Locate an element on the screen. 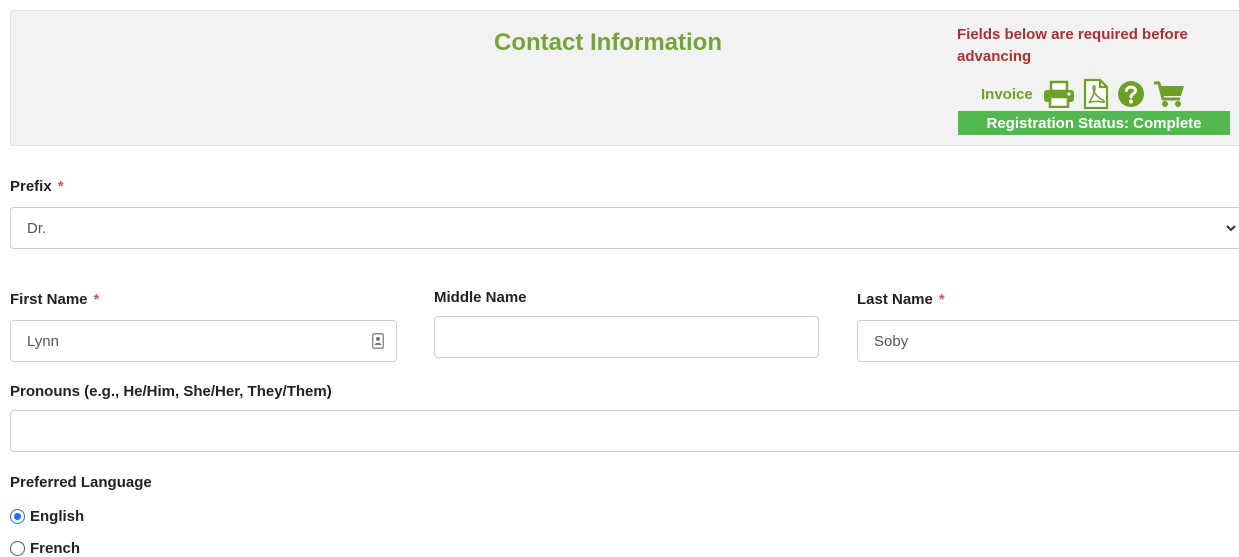 The image size is (1239, 557). english-radio is located at coordinates (17, 516).